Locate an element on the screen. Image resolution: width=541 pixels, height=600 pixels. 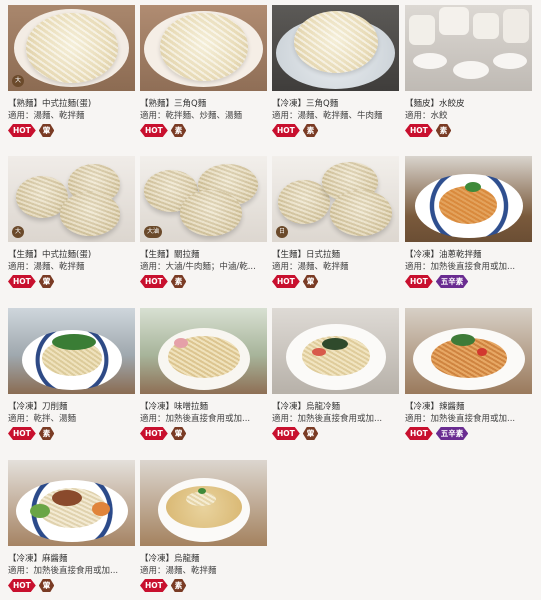
product-title: 【生麵】中式拉麵(蛋) is located at coordinates (71, 255).